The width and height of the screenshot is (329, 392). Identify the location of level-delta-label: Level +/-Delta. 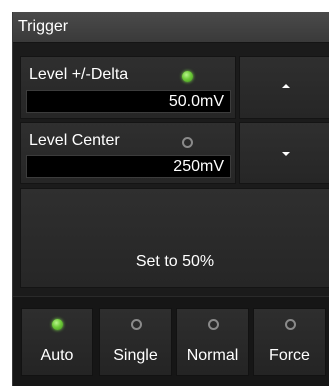
(79, 74).